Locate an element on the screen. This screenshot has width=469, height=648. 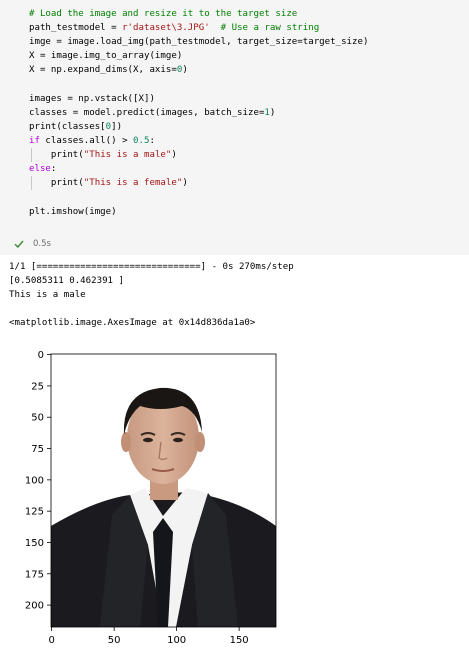
code-line: plt.imshow(imge) is located at coordinates (73, 212).